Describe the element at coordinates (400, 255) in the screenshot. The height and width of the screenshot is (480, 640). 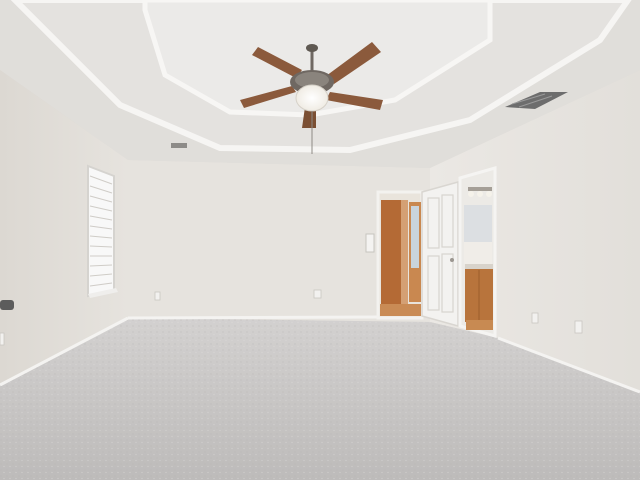
I see `hallway-doorway` at that location.